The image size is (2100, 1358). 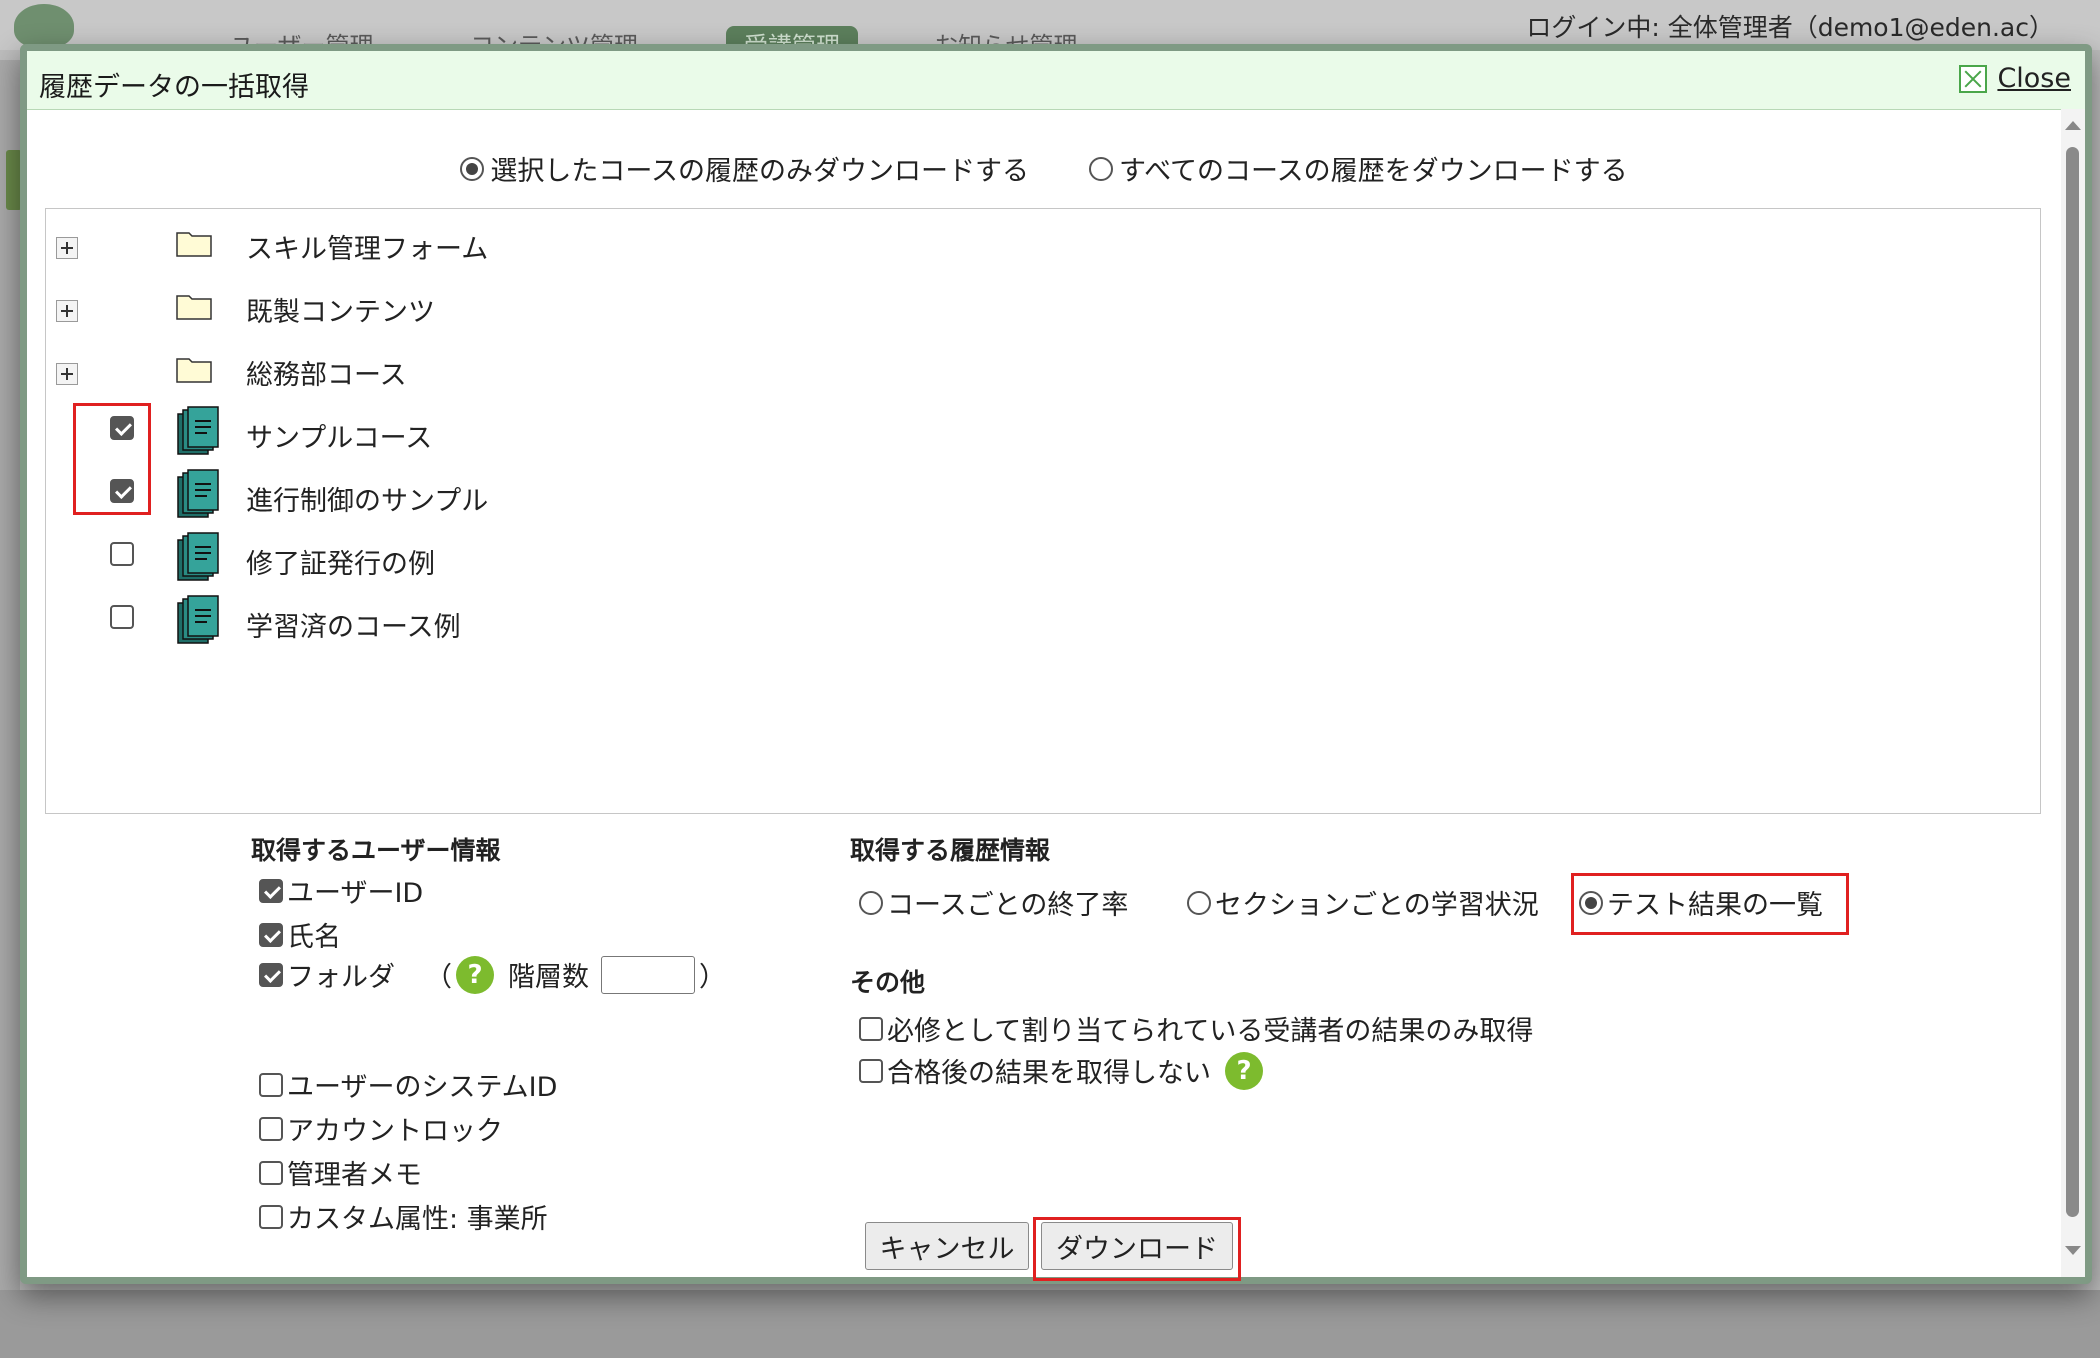 I want to click on highlight-test-results, so click(x=1710, y=904).